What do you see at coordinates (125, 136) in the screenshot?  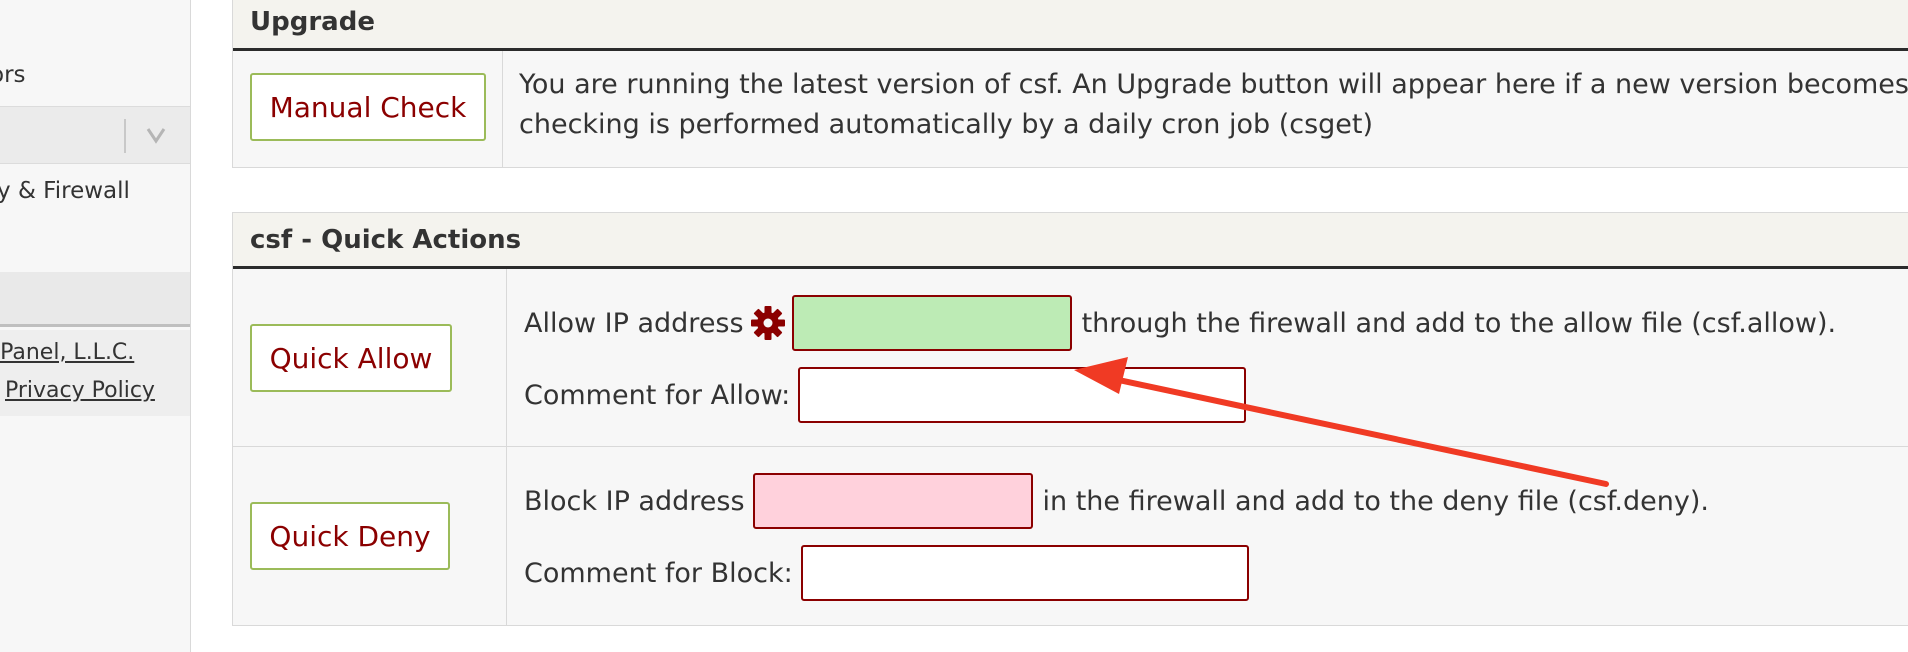 I see `dropdown-divider` at bounding box center [125, 136].